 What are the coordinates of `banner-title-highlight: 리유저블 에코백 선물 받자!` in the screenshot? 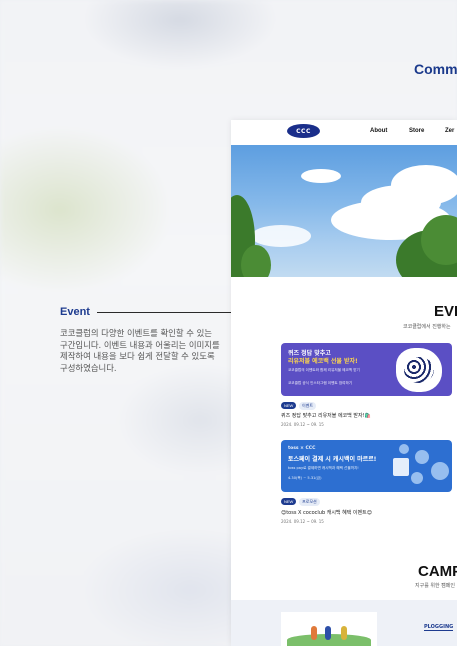 It's located at (323, 361).